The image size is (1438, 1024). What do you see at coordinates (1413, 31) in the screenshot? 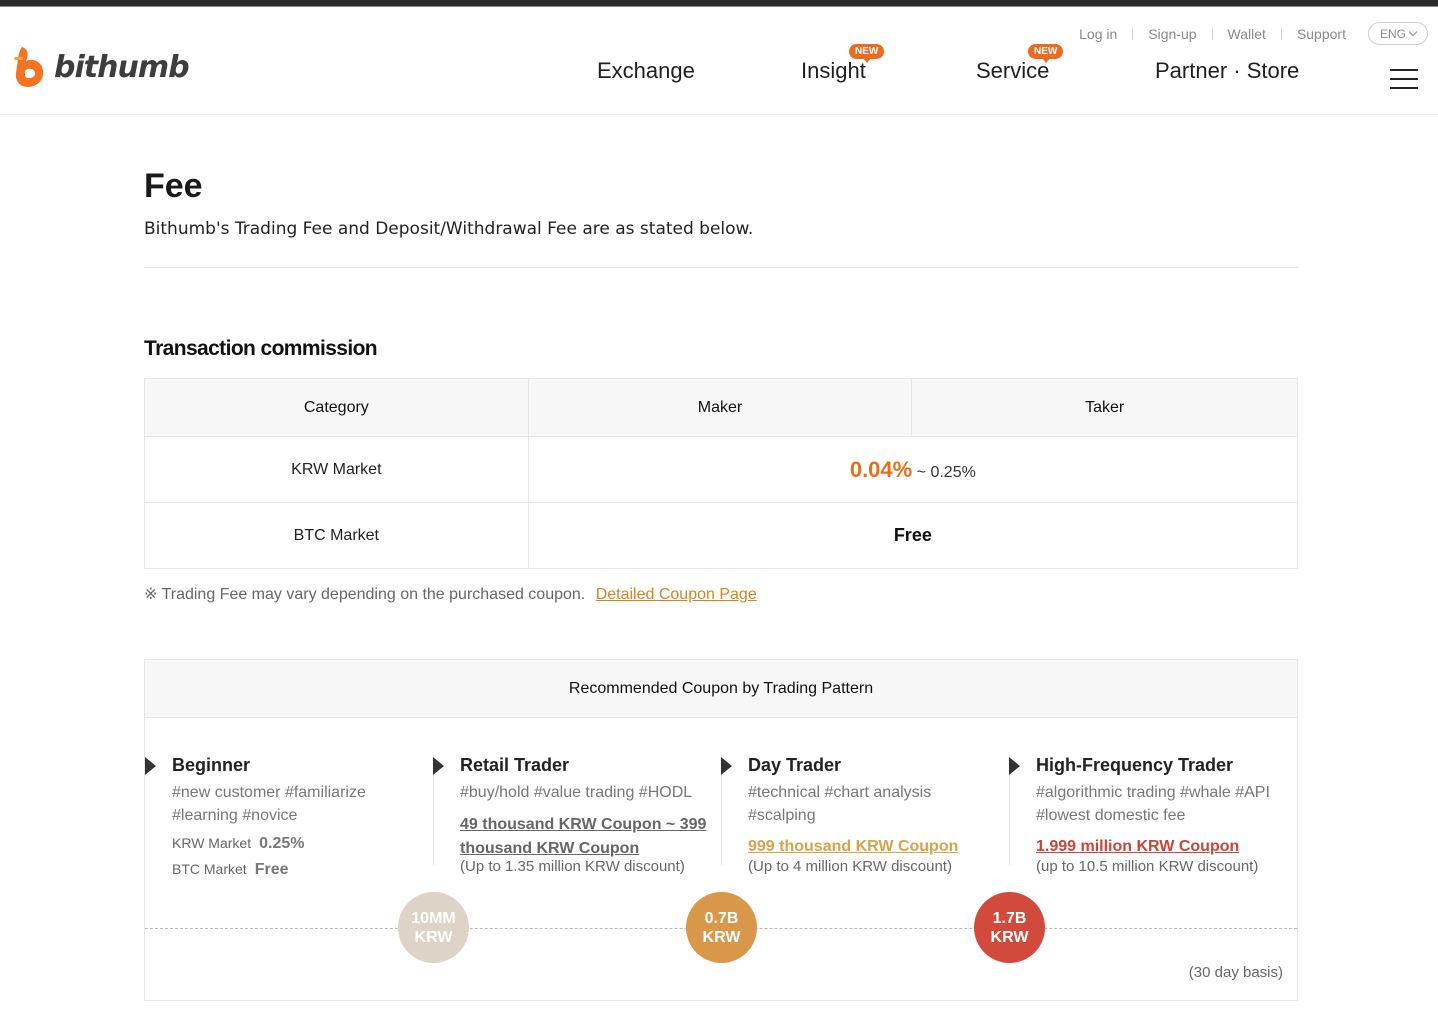
I see `chevron-down-icon` at bounding box center [1413, 31].